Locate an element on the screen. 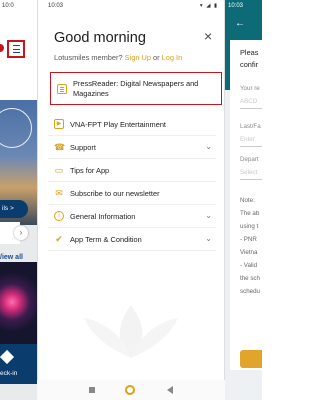 The height and width of the screenshot is (400, 320). greeting-title: Good morning is located at coordinates (100, 38).